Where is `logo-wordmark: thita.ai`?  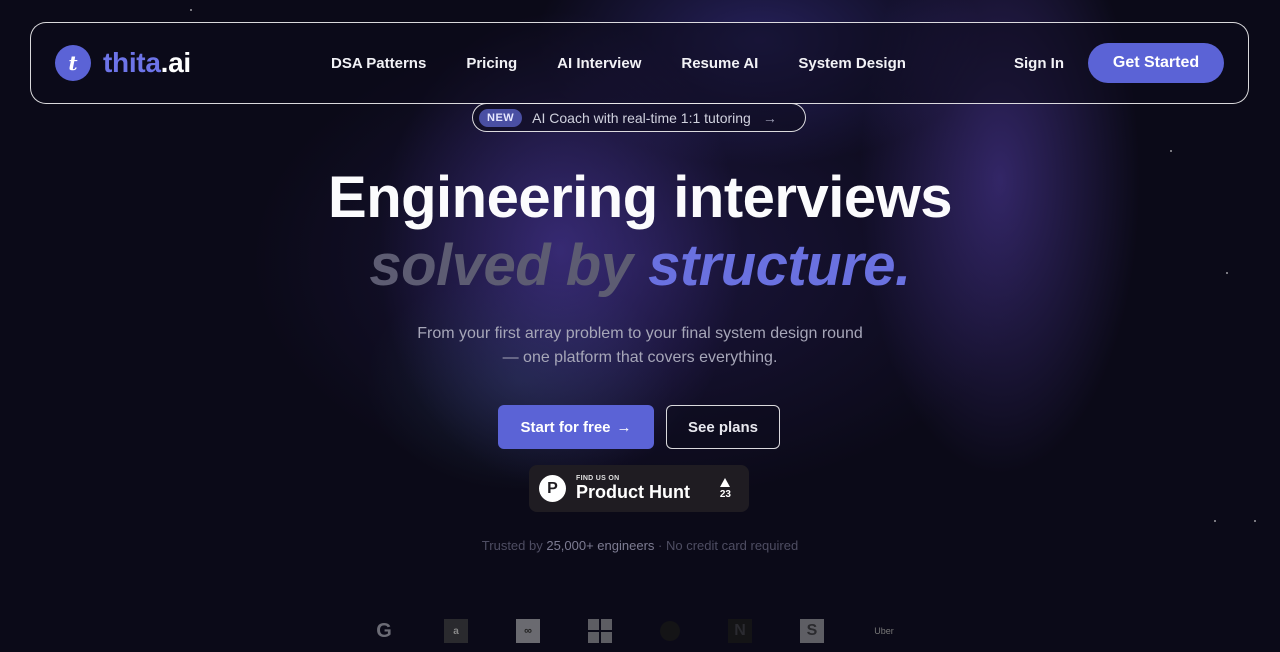 logo-wordmark: thita.ai is located at coordinates (147, 63).